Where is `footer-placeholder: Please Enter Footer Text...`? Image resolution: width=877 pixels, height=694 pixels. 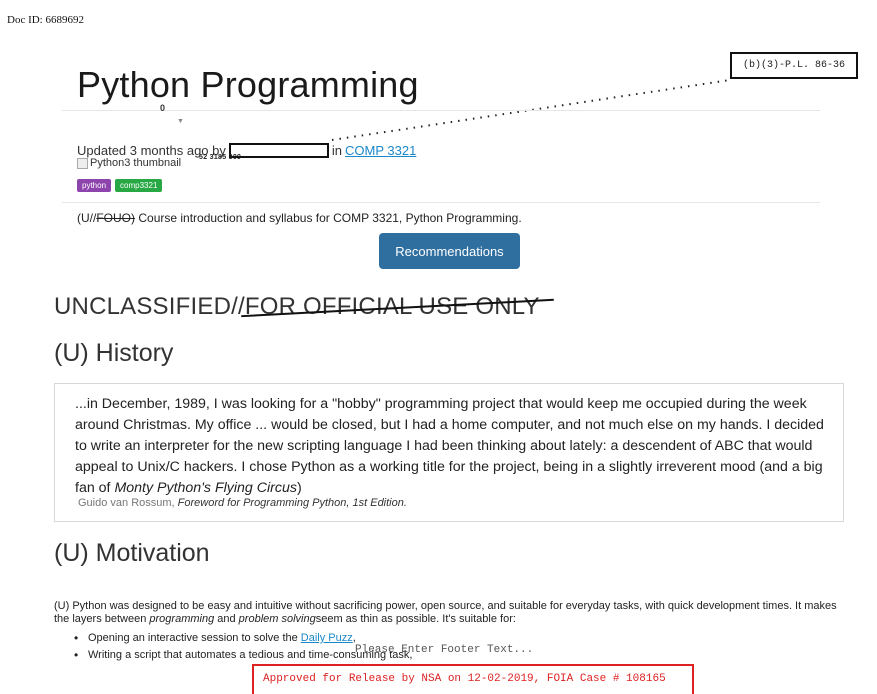
footer-placeholder: Please Enter Footer Text... is located at coordinates (444, 650).